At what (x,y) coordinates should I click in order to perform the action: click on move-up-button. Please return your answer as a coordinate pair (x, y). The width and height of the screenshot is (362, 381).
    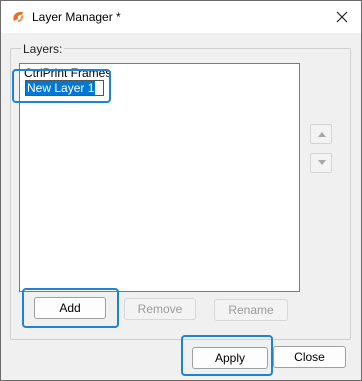
    Looking at the image, I should click on (321, 134).